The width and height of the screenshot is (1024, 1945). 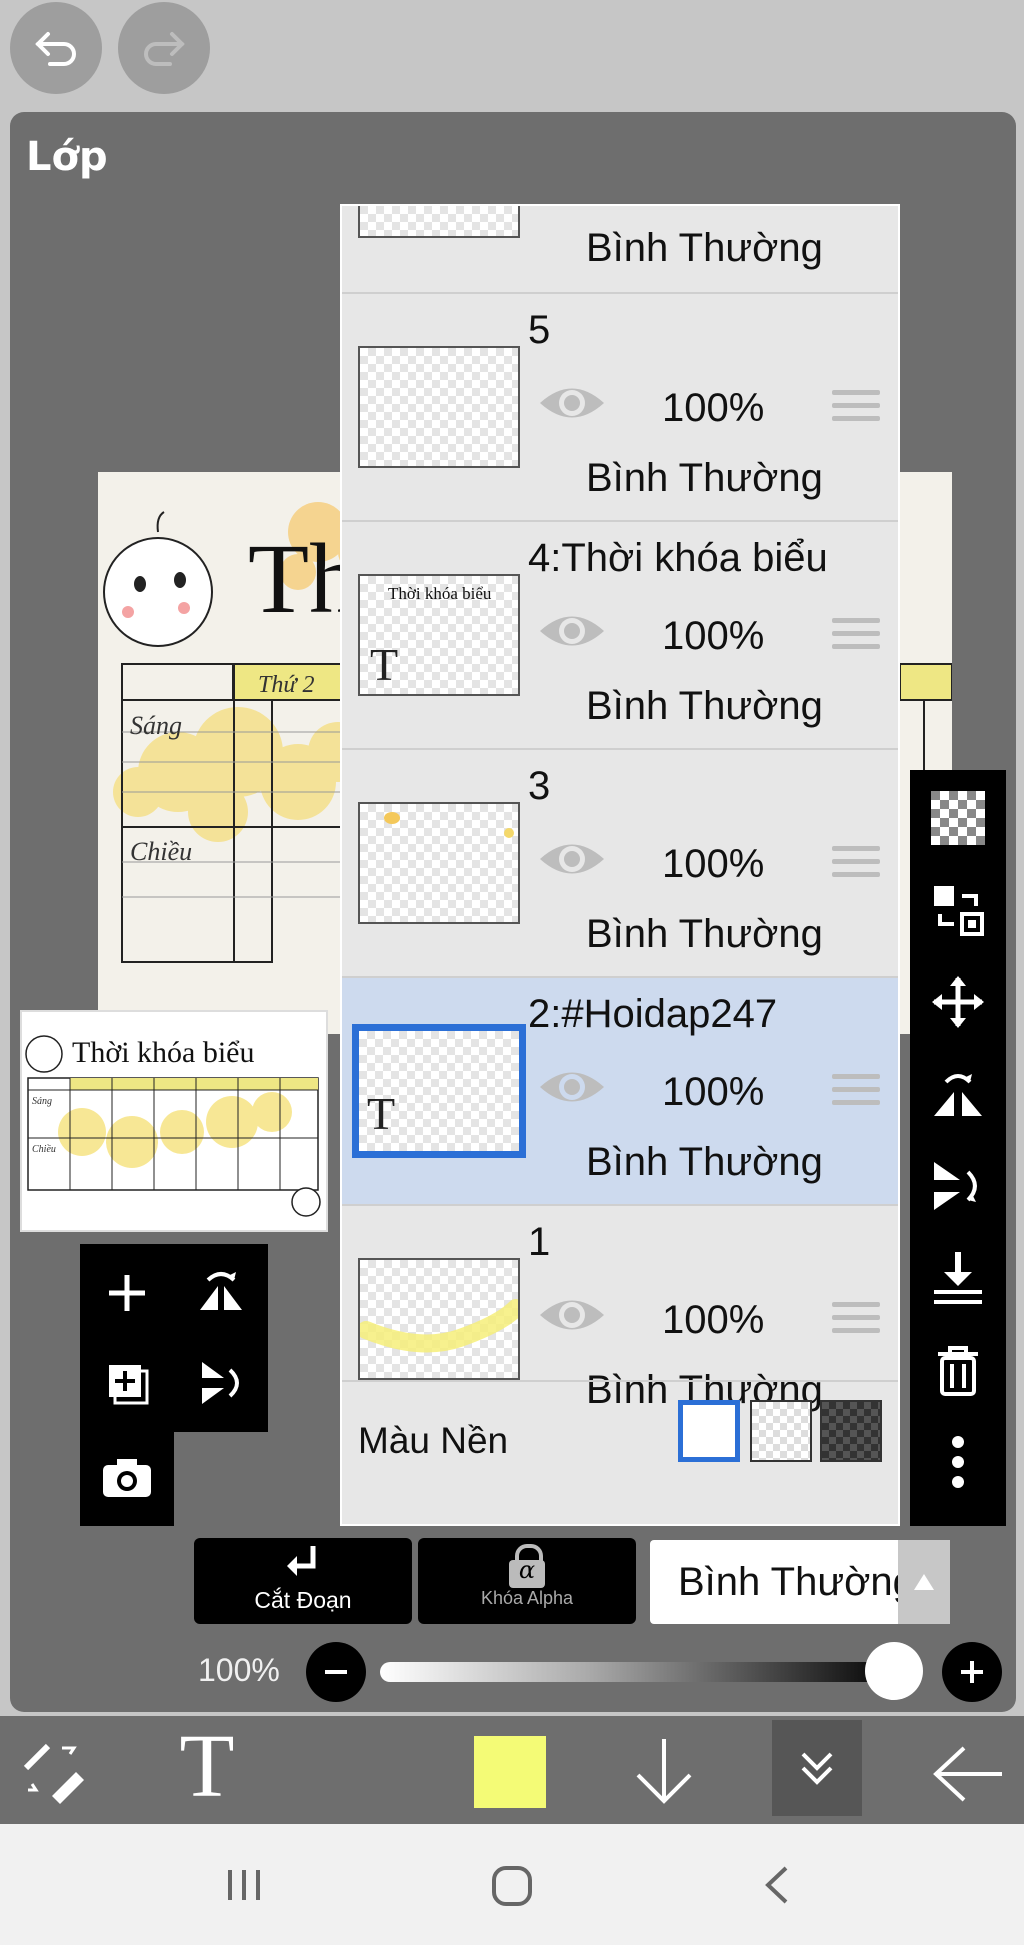 I want to click on layer-row-5: 5 100% Bình Thường, so click(x=620, y=406).